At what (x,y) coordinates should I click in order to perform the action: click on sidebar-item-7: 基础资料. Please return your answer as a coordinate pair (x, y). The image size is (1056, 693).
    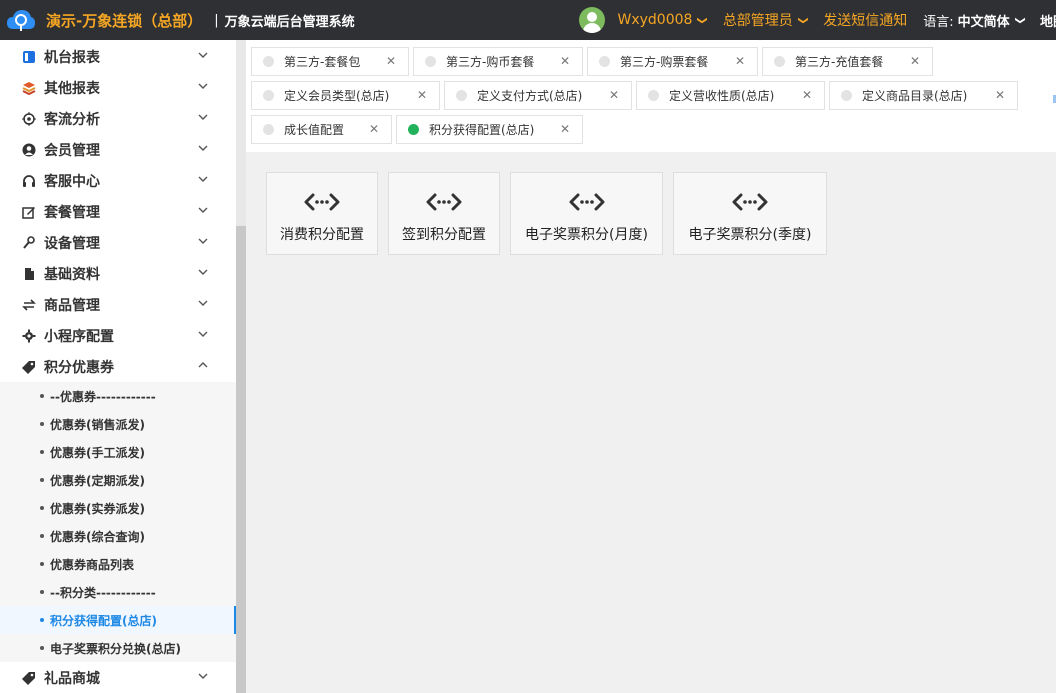
    Looking at the image, I should click on (118, 273).